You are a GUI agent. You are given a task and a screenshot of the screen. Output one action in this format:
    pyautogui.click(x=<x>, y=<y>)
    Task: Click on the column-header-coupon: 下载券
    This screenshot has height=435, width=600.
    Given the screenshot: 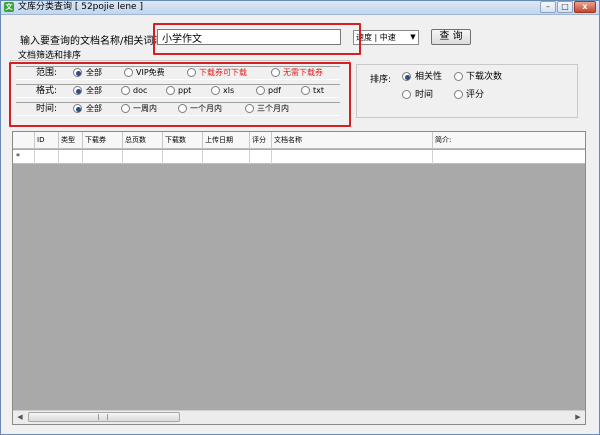 What is the action you would take?
    pyautogui.click(x=103, y=140)
    